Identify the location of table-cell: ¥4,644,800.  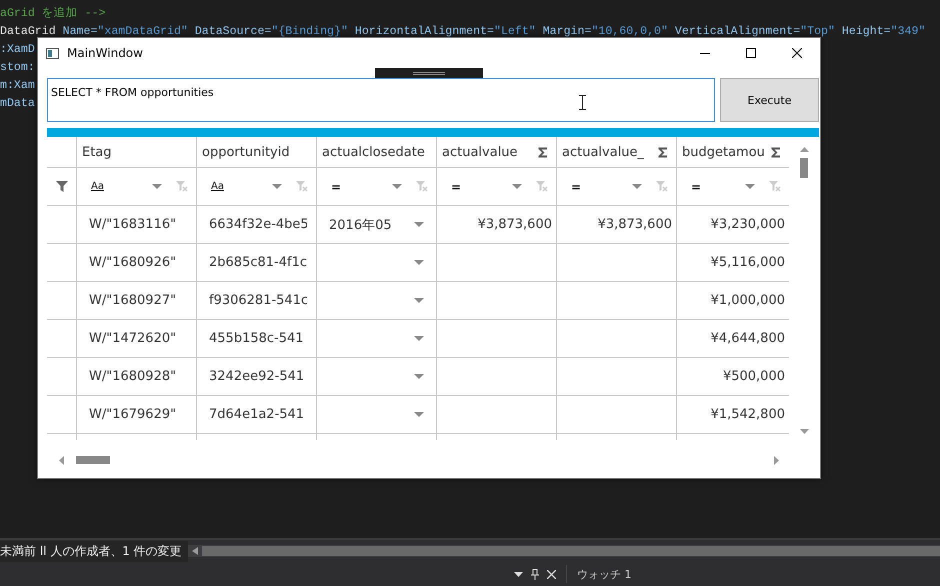
(747, 338).